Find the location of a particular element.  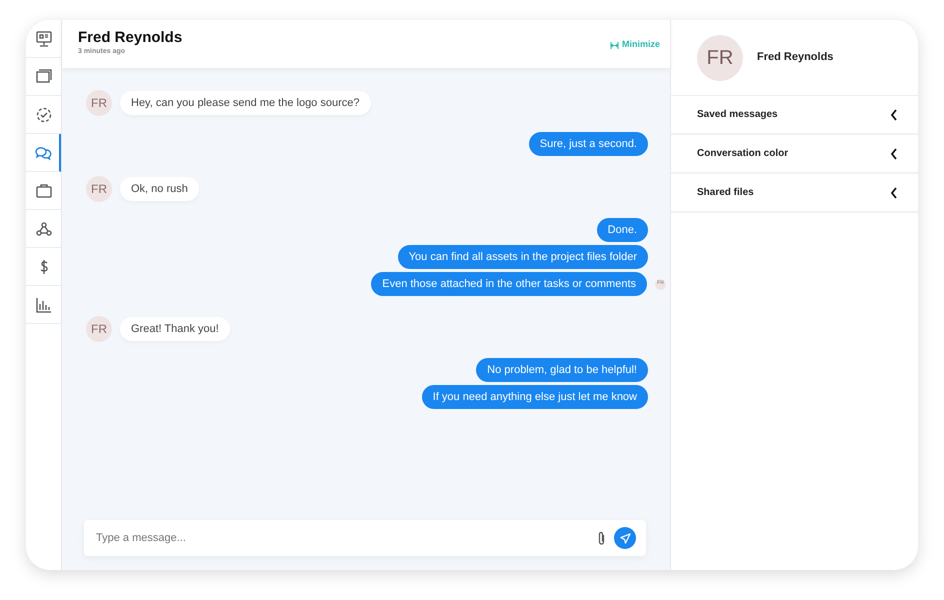

message-bubble: Ok, no rush is located at coordinates (159, 189).